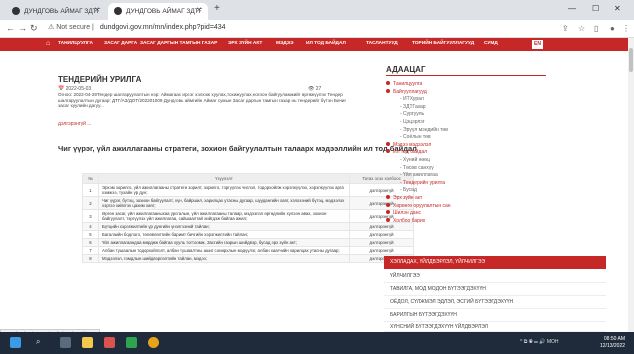 This screenshot has width=634, height=354. What do you see at coordinates (90, 226) in the screenshot?
I see `row-number: 4` at bounding box center [90, 226].